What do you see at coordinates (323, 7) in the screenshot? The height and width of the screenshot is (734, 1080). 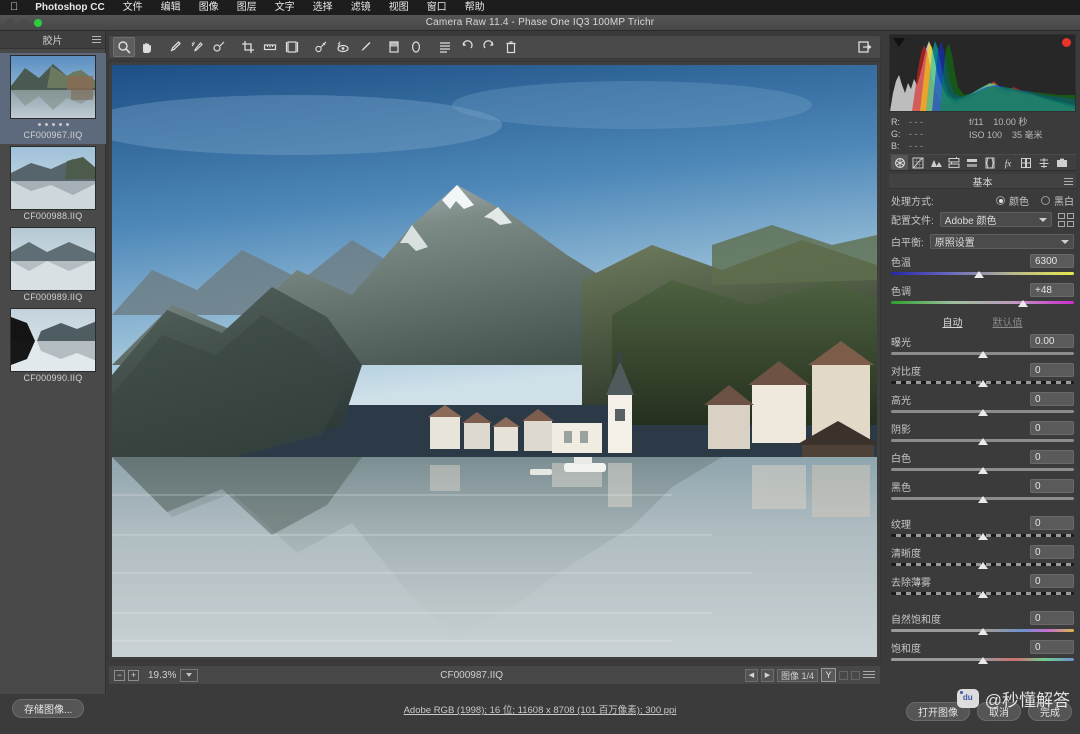 I see `menu-item-select: 选择` at bounding box center [323, 7].